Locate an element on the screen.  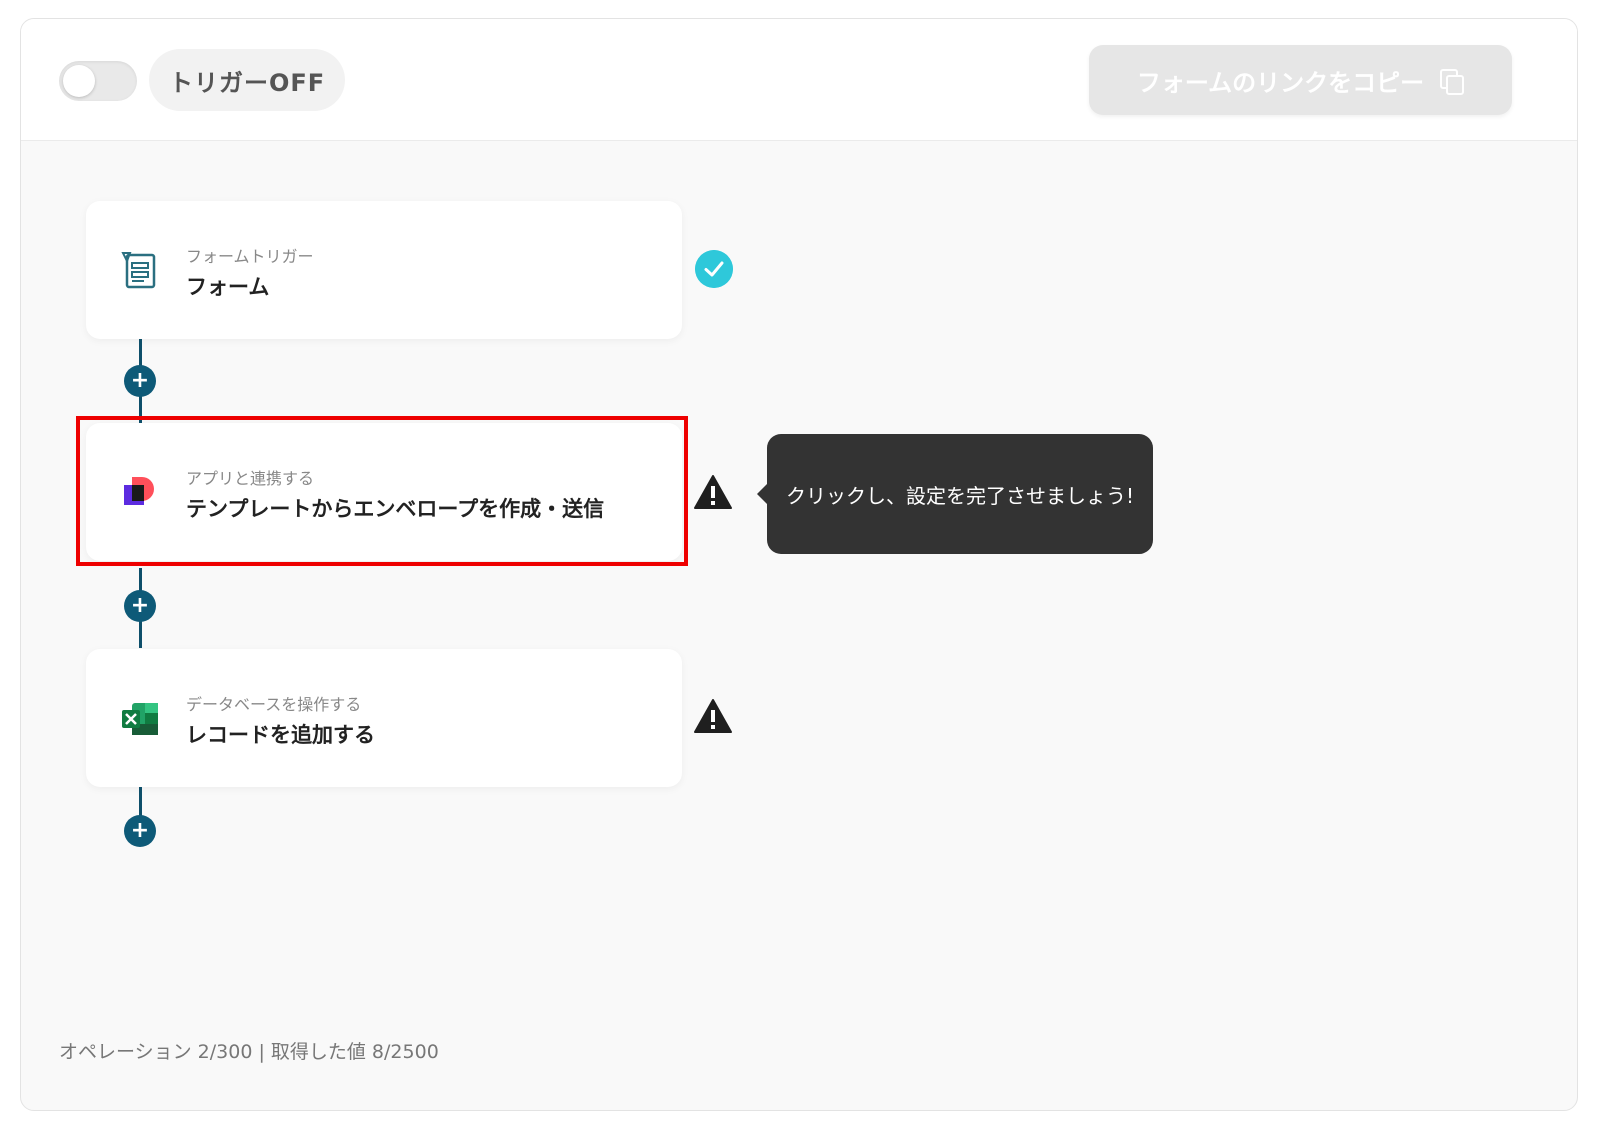
step-subtitle: データベースを操作する is located at coordinates (274, 704).